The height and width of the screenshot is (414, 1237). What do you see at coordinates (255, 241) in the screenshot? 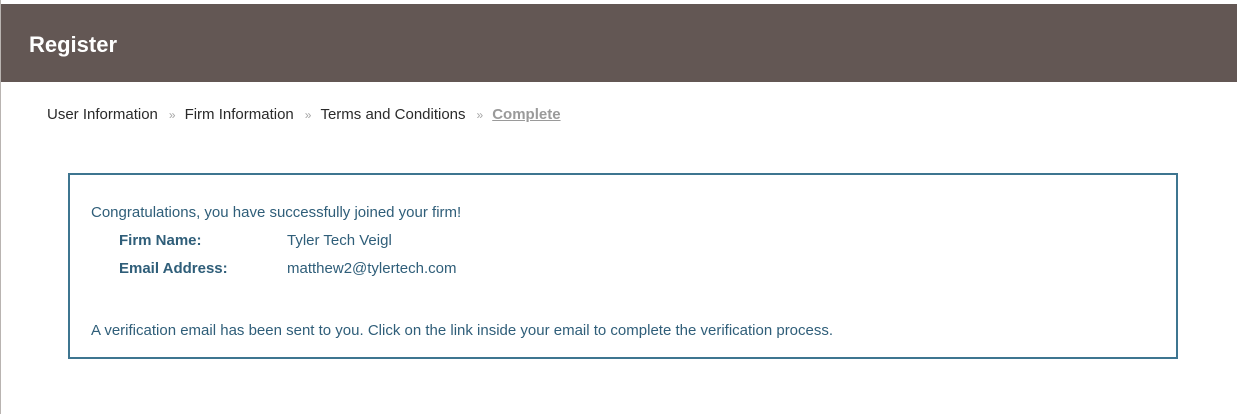
I see `firm-name-row: Firm Name: Tyler Tech Veigl` at bounding box center [255, 241].